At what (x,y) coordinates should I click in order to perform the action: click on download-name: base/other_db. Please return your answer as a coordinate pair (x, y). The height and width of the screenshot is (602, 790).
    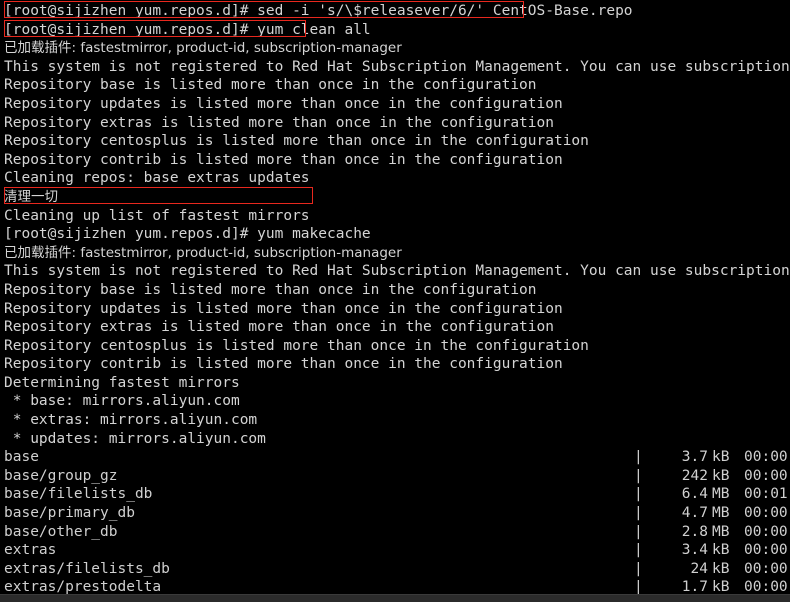
    Looking at the image, I should click on (61, 531).